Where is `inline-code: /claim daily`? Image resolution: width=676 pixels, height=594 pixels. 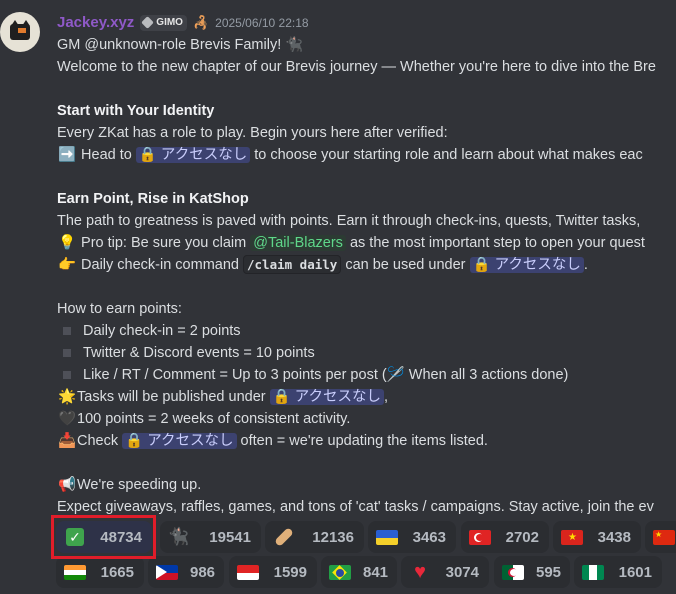
inline-code: /claim daily is located at coordinates (292, 264).